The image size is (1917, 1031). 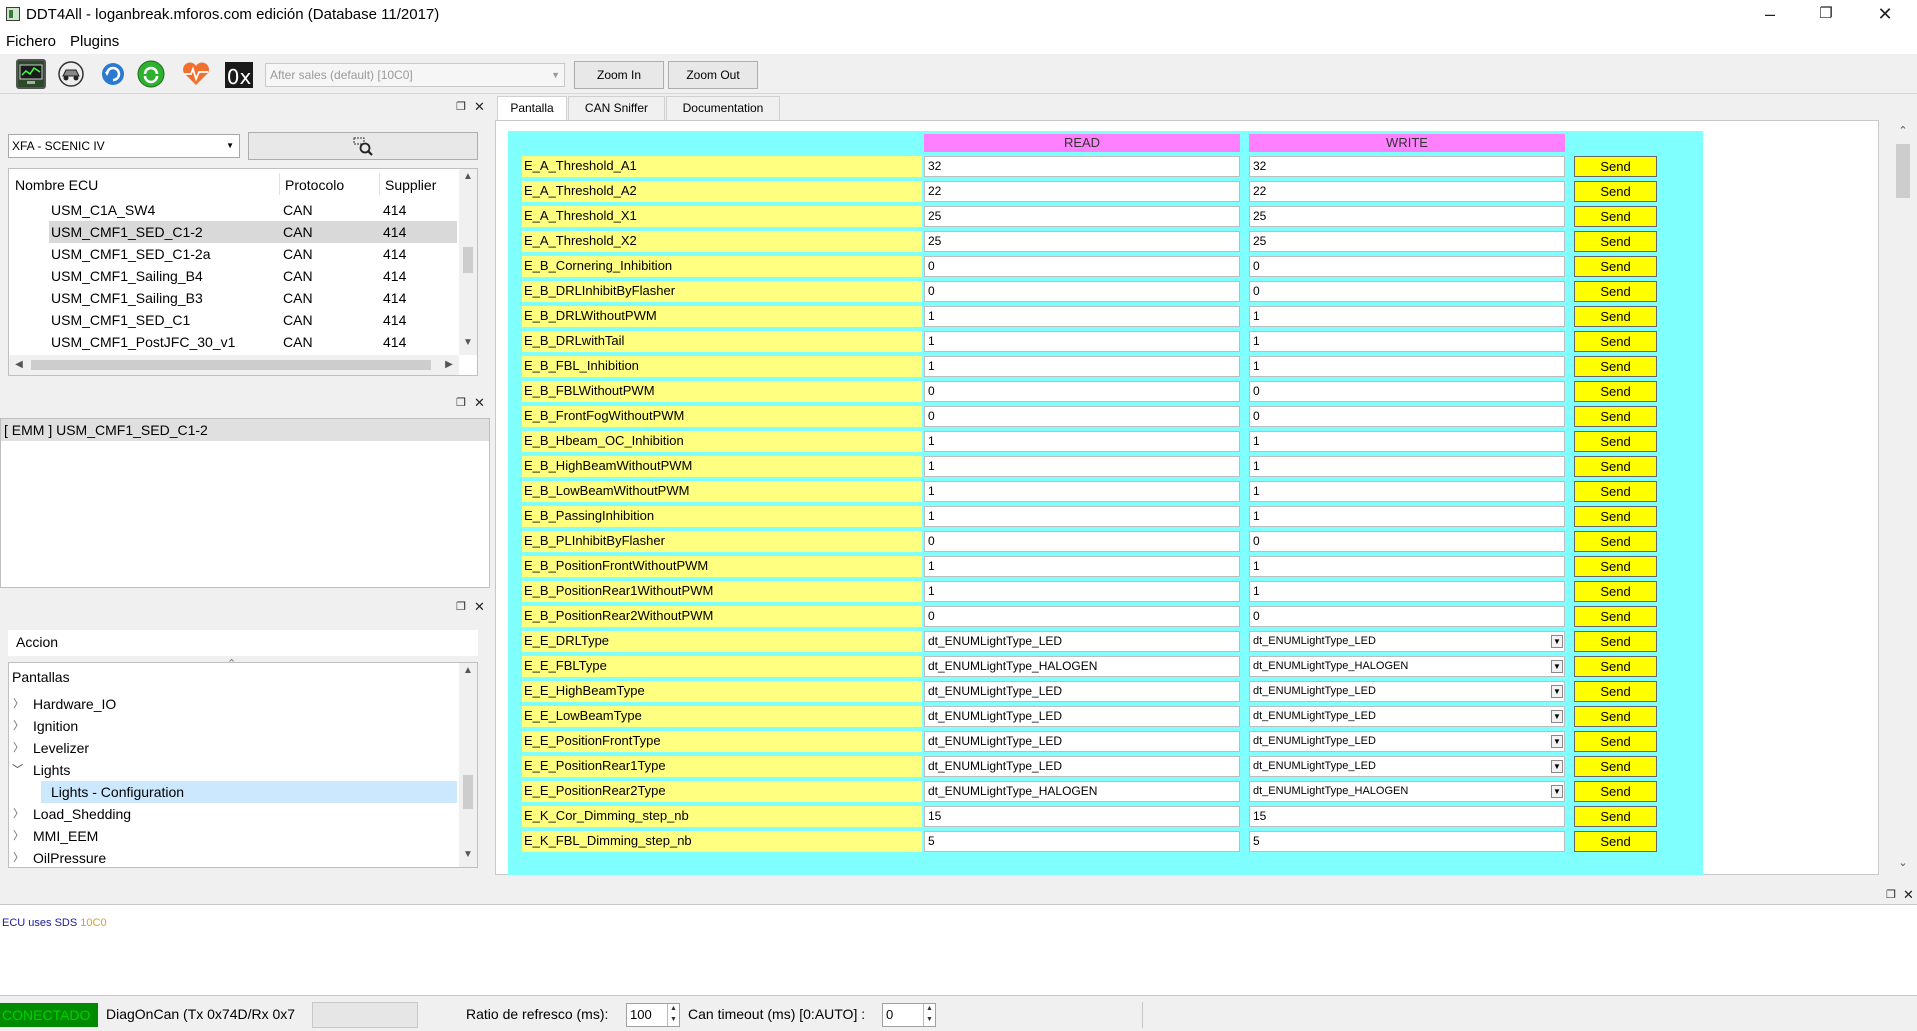 What do you see at coordinates (1903, 130) in the screenshot?
I see `scroll-up-icon: ⌃` at bounding box center [1903, 130].